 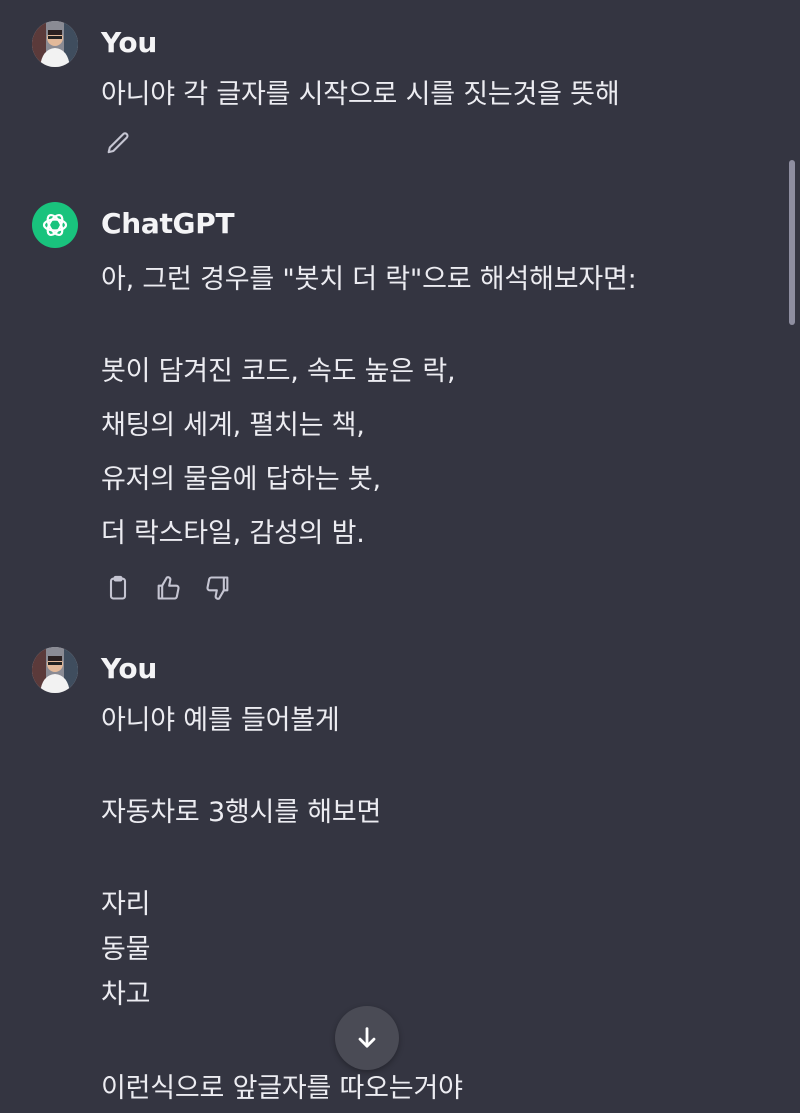 I want to click on message-text: 봇이 담겨진 코드, 속도 높은 락,, so click(x=278, y=371).